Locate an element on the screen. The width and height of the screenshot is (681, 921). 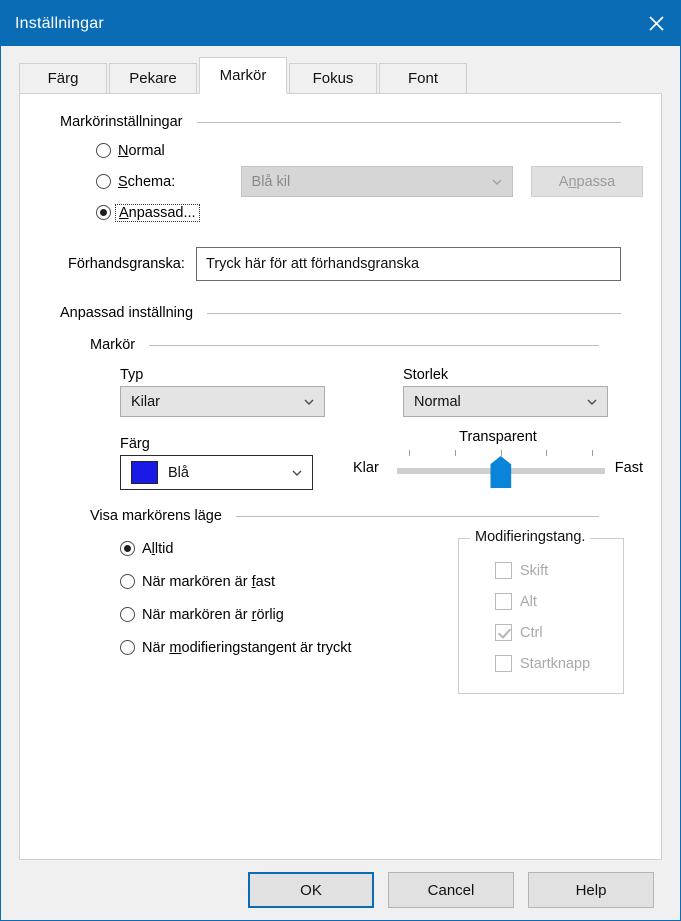
radio-label: När markören är rörlig is located at coordinates (213, 614).